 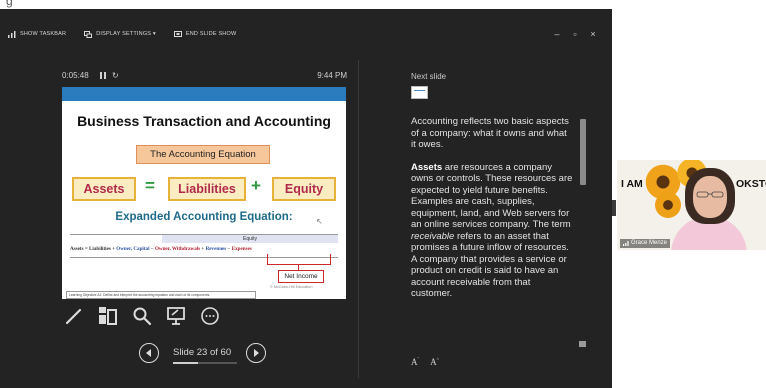 I want to click on show-taskbar-button: SHOW TASKBAR, so click(x=37, y=34).